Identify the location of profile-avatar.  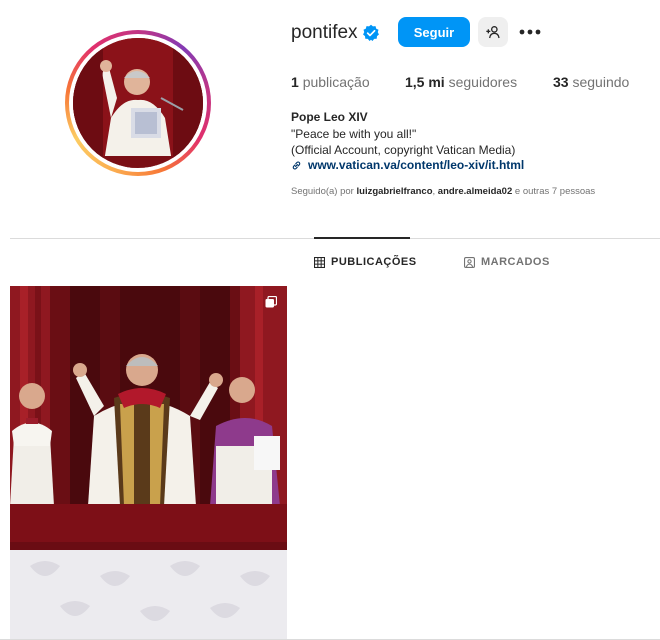
(138, 103).